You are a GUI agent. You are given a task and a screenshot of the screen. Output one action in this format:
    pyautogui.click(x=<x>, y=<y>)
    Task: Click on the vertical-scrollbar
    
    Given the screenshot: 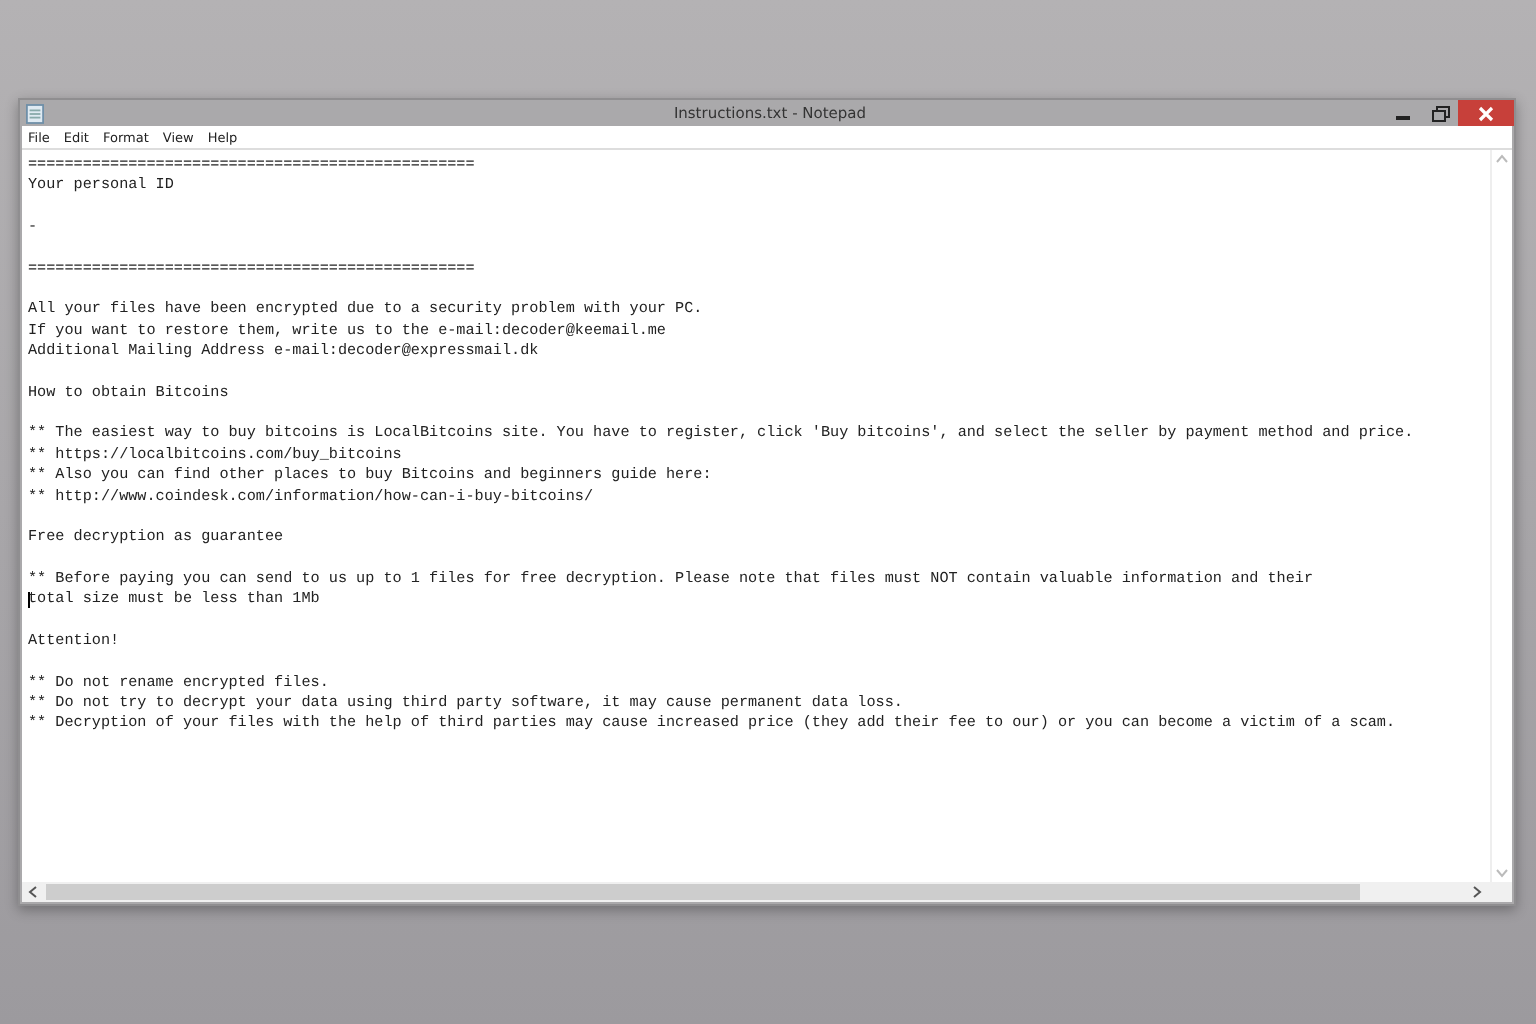 What is the action you would take?
    pyautogui.click(x=1501, y=516)
    